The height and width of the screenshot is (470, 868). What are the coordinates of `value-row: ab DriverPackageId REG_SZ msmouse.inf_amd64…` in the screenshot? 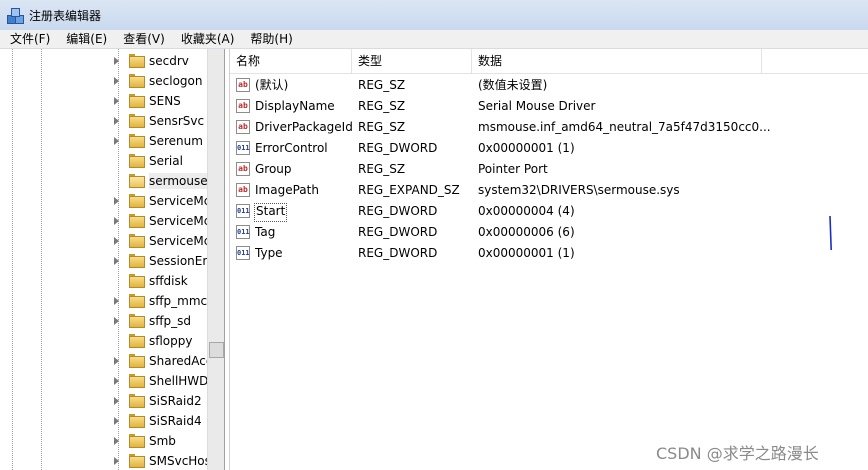 It's located at (549, 127).